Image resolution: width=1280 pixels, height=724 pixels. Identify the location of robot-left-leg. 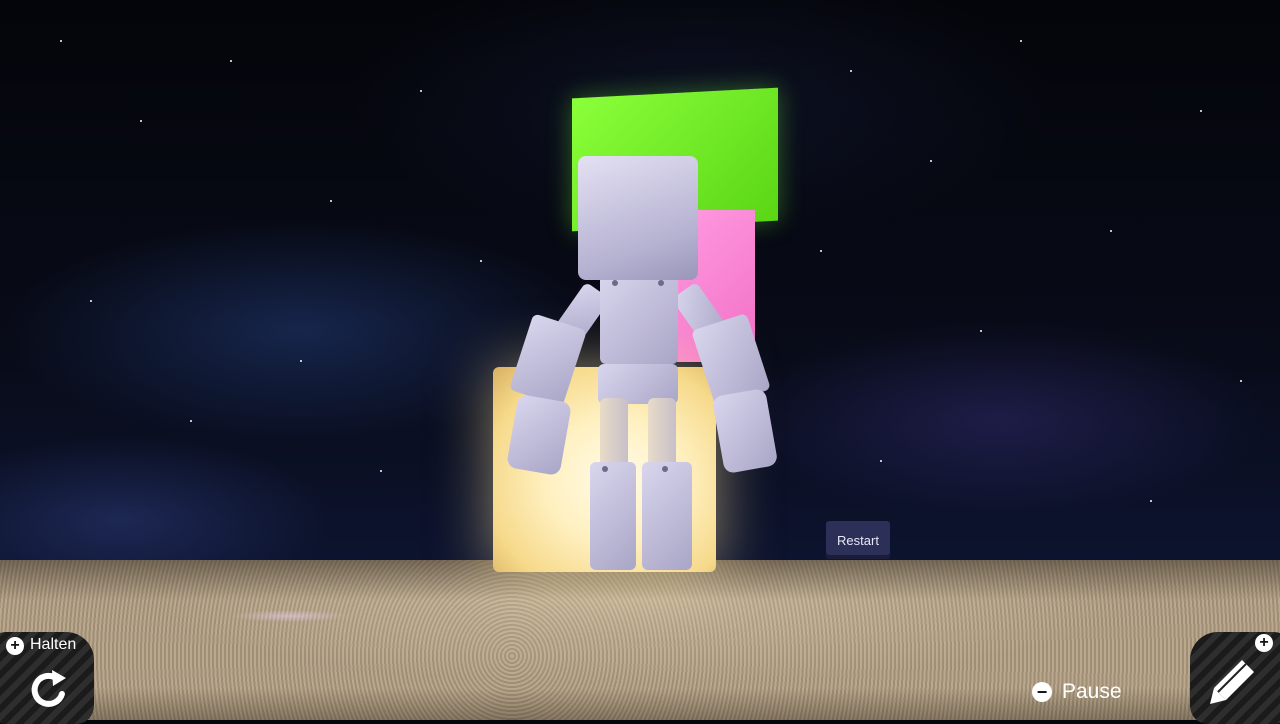
(613, 516).